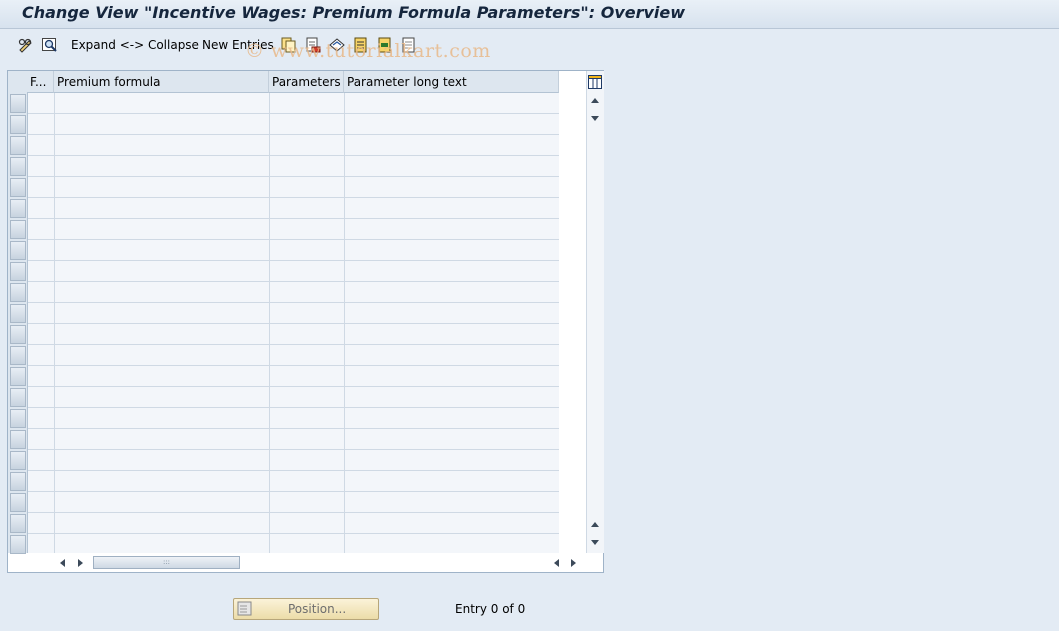 This screenshot has height=631, width=1059. Describe the element at coordinates (80, 563) in the screenshot. I see `scroll-right-icon` at that location.